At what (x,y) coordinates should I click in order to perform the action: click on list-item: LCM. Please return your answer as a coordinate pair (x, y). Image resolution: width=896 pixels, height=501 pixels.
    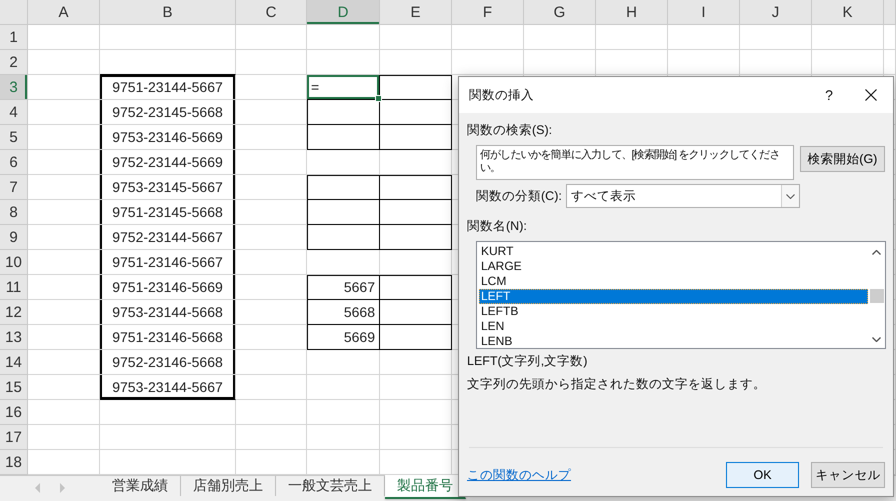
    Looking at the image, I should click on (673, 281).